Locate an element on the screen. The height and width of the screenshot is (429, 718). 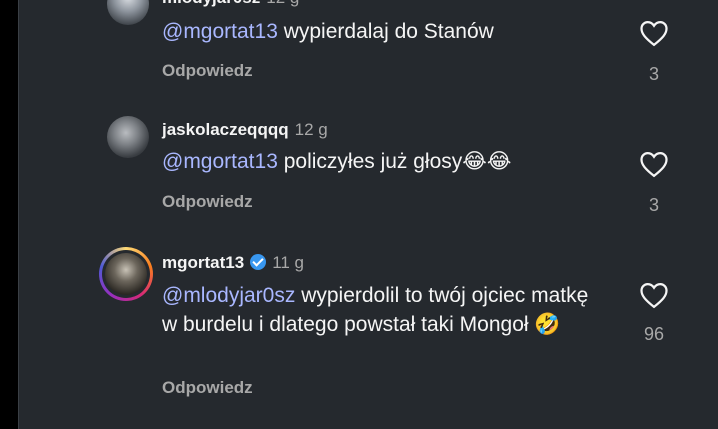
comment-time: 11 g is located at coordinates (288, 262).